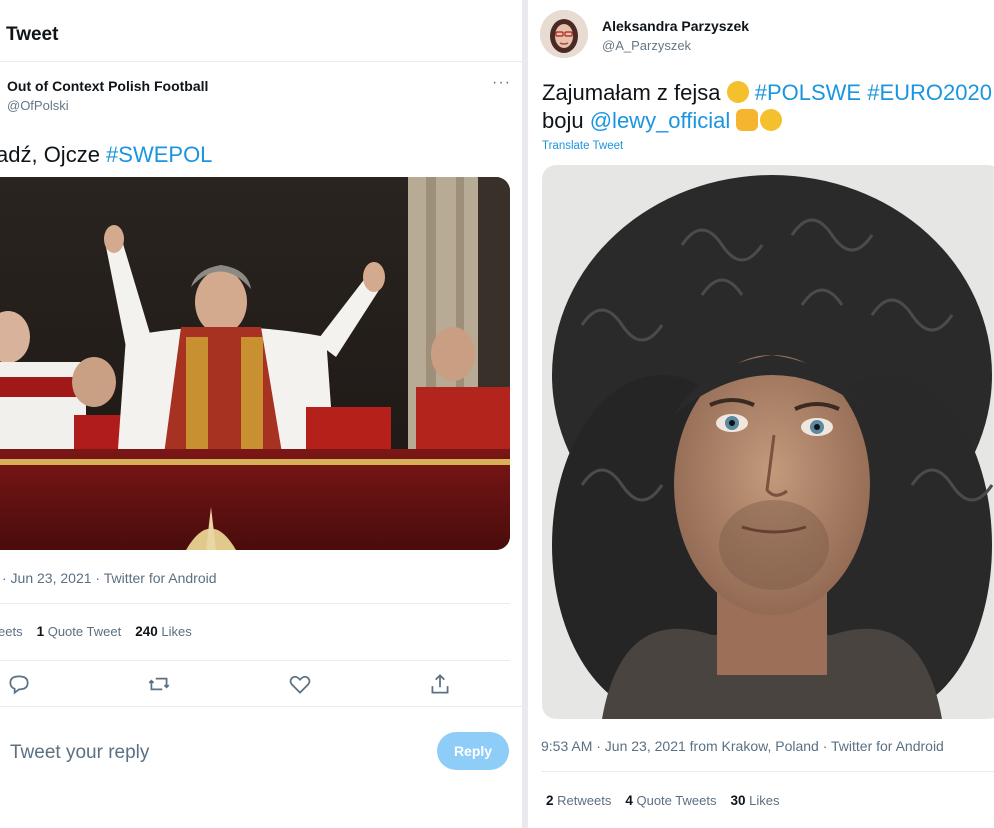  I want to click on flexed-biceps-emoji-icon, so click(747, 120).